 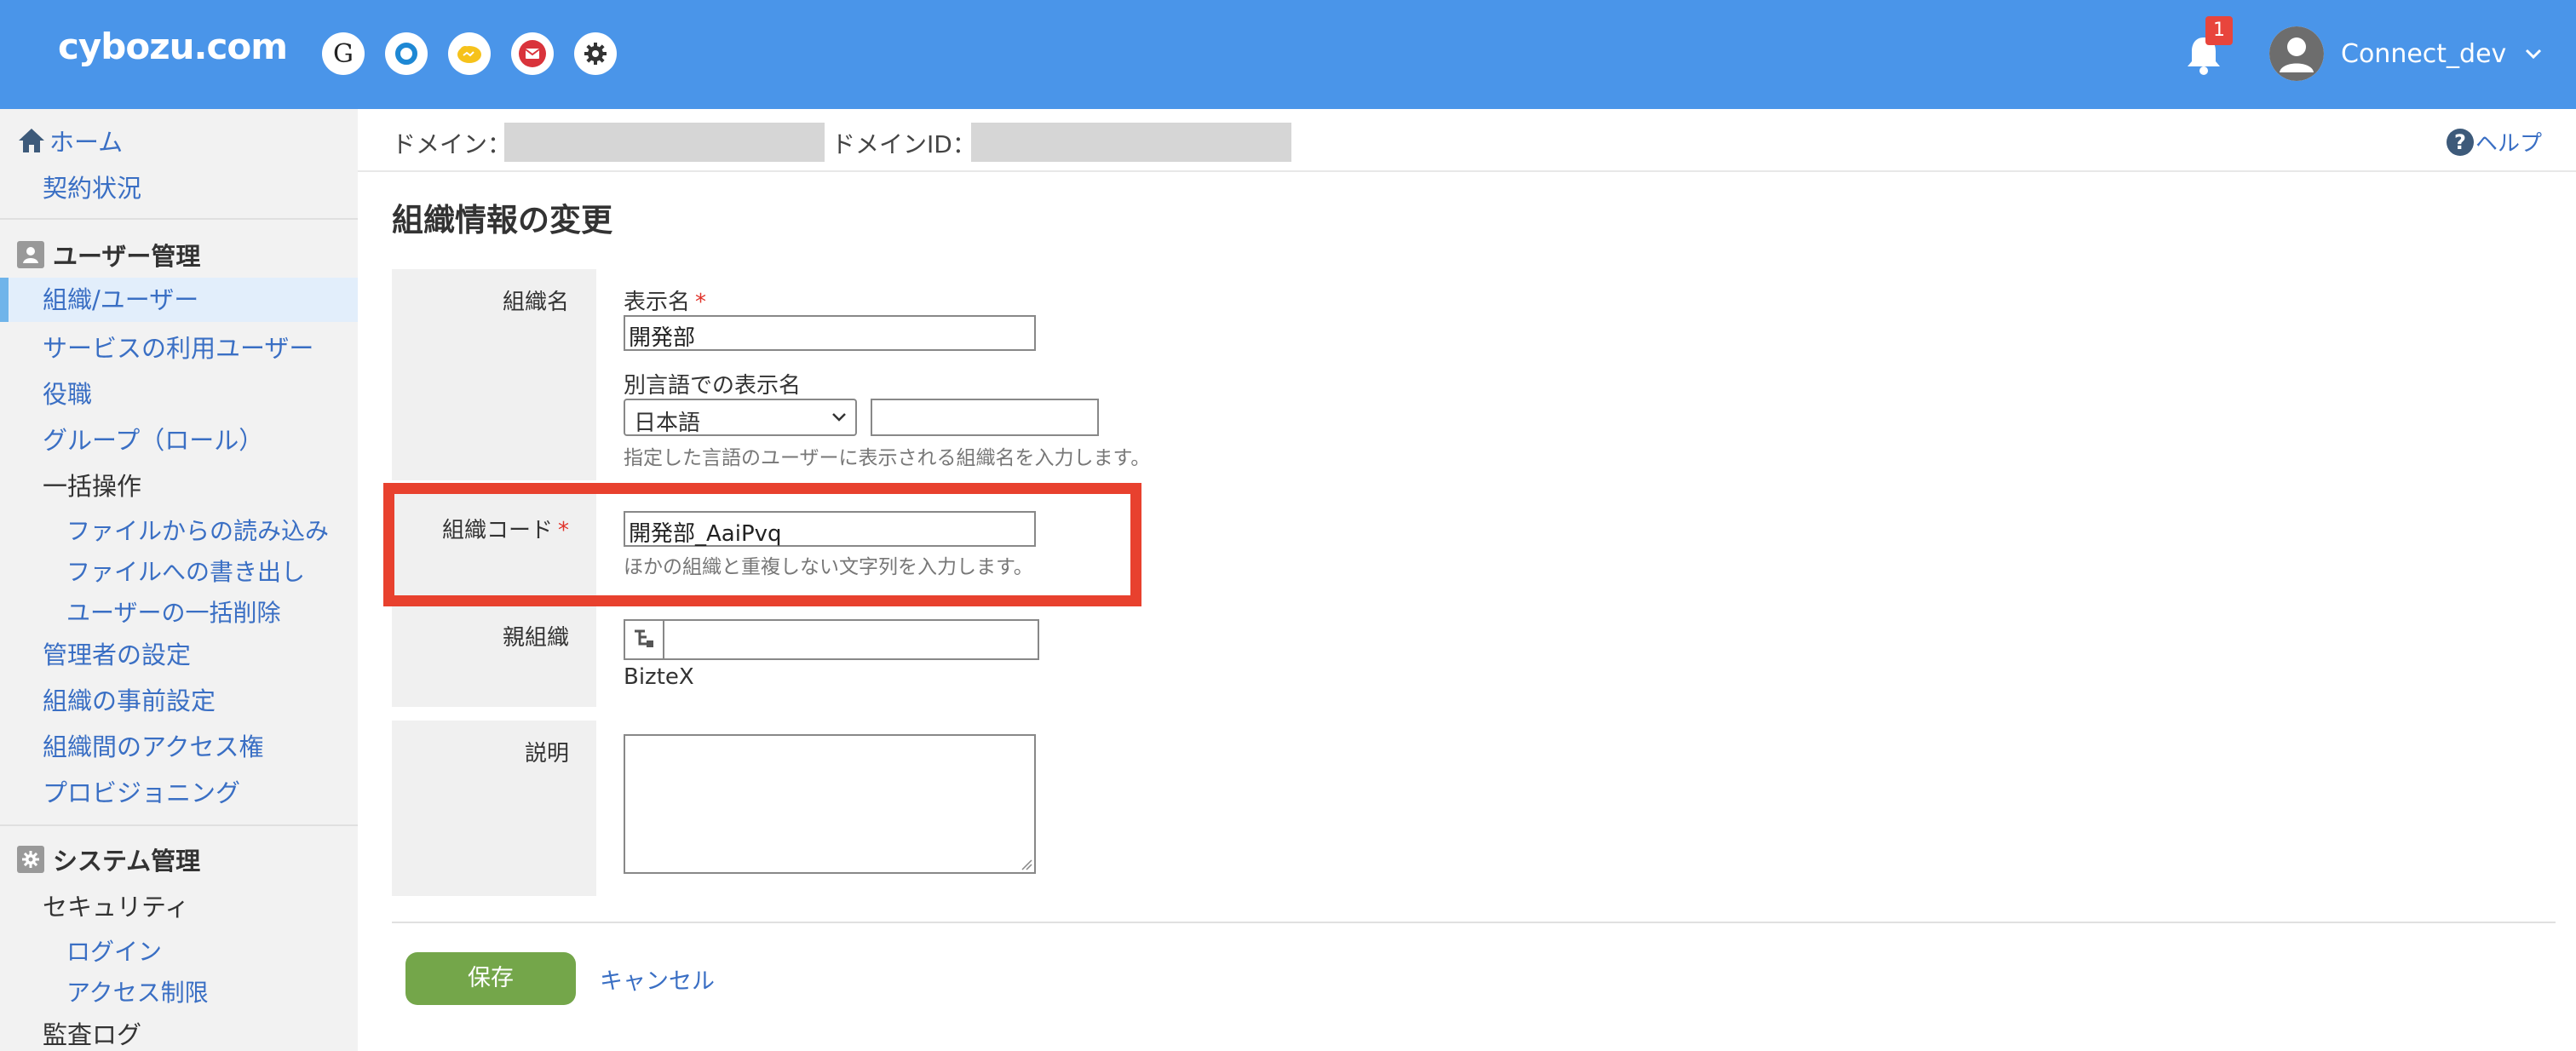 What do you see at coordinates (179, 991) in the screenshot?
I see `sidebar-item-access-restriction: アクセス制限` at bounding box center [179, 991].